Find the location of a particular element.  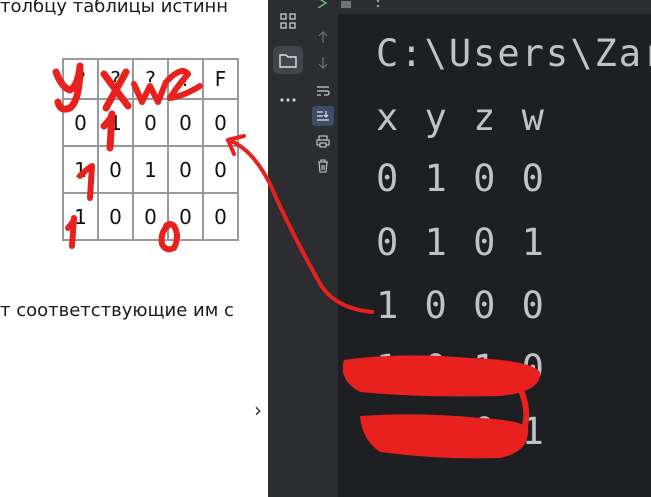

console-line: 1 0 0 0 is located at coordinates (461, 305).